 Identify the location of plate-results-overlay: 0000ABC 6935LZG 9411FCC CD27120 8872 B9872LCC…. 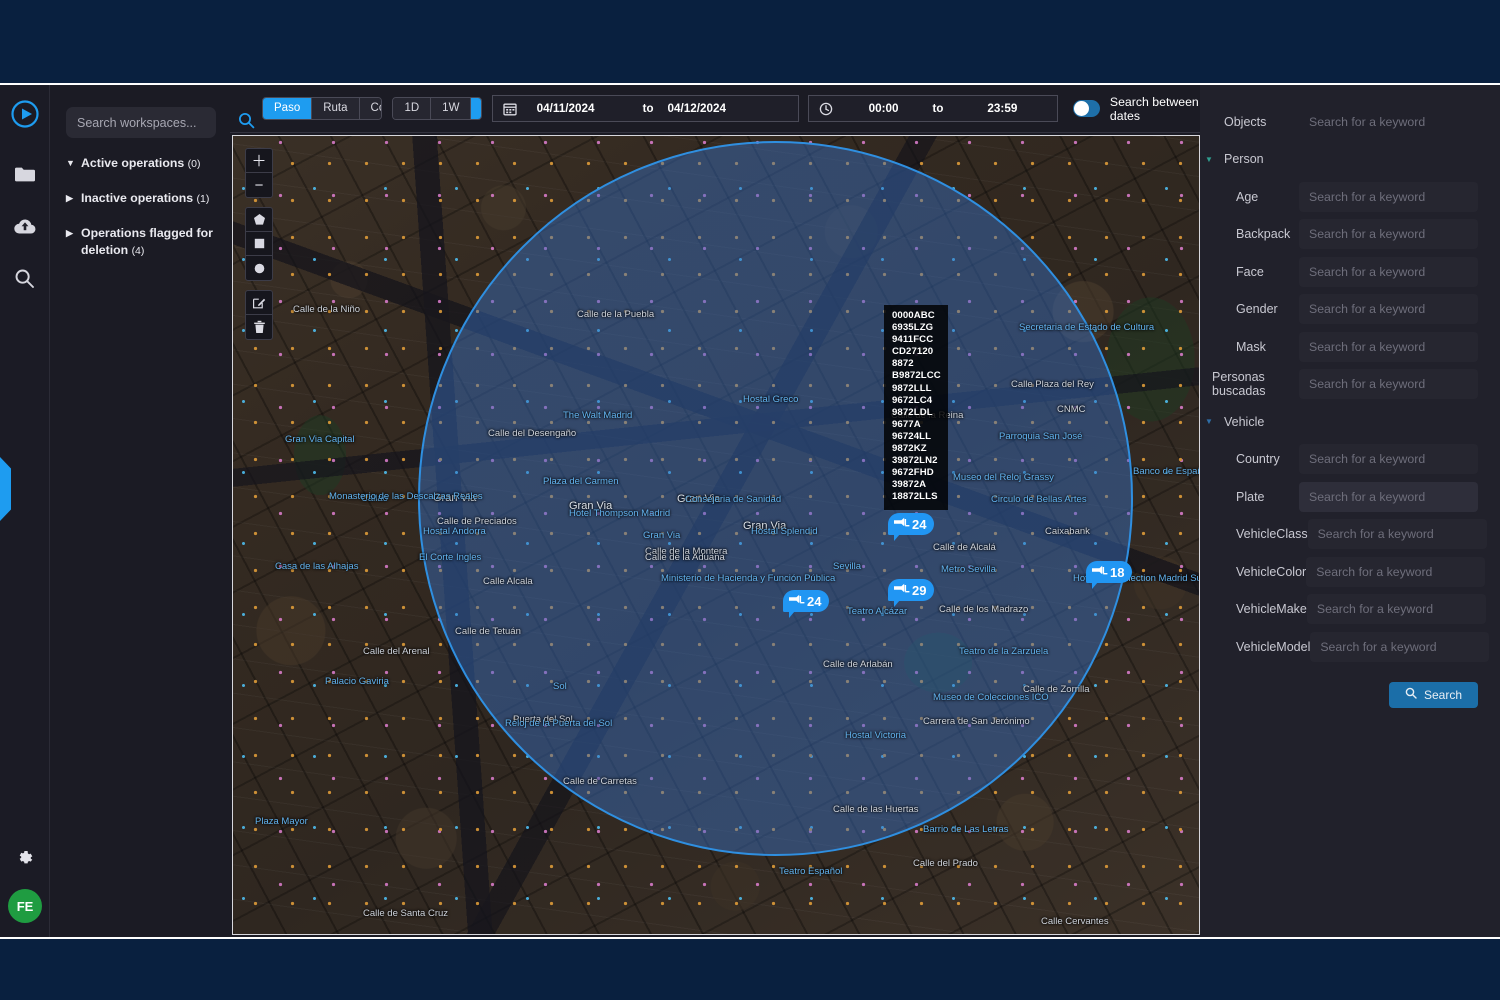
(916, 407).